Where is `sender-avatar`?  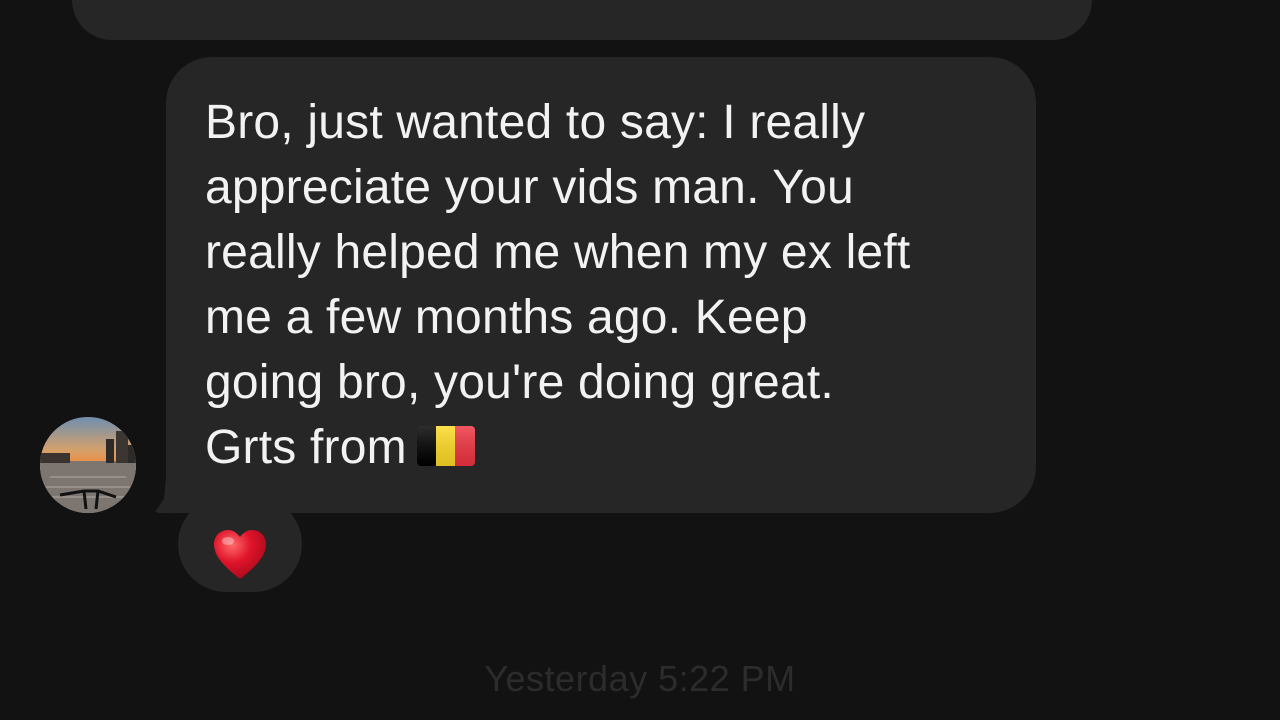
sender-avatar is located at coordinates (88, 465).